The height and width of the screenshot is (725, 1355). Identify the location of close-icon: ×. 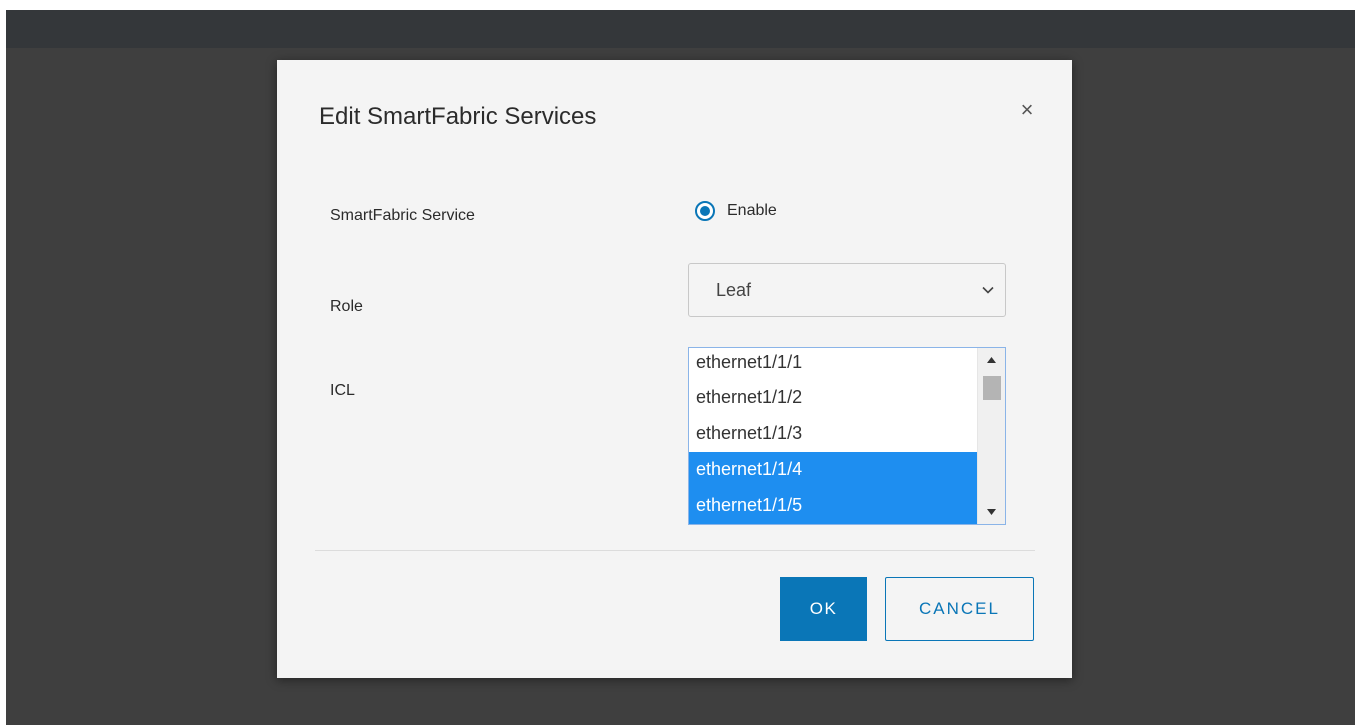
(1027, 109).